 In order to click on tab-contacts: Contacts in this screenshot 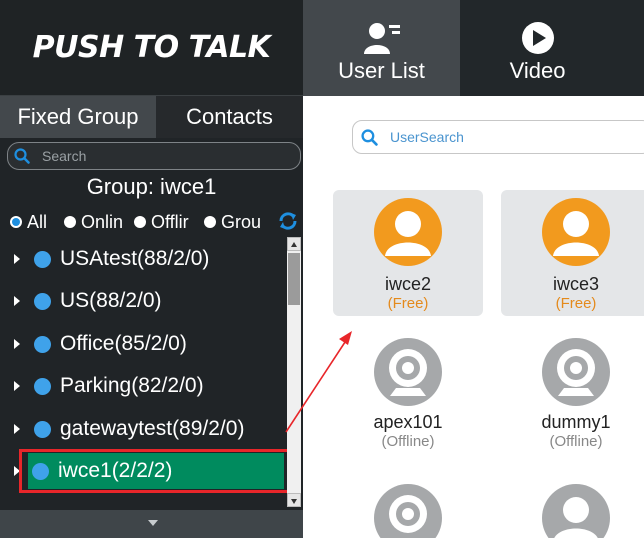, I will do `click(229, 117)`.